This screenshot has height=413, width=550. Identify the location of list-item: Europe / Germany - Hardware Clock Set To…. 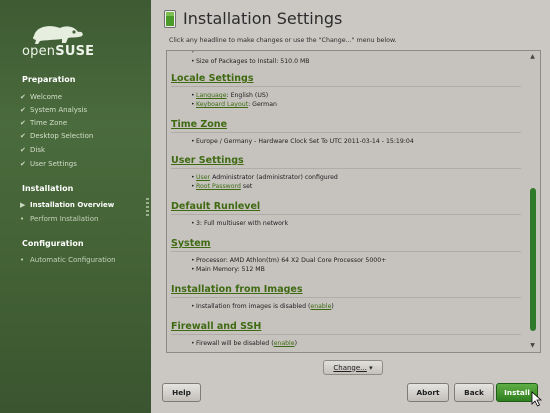
(347, 141).